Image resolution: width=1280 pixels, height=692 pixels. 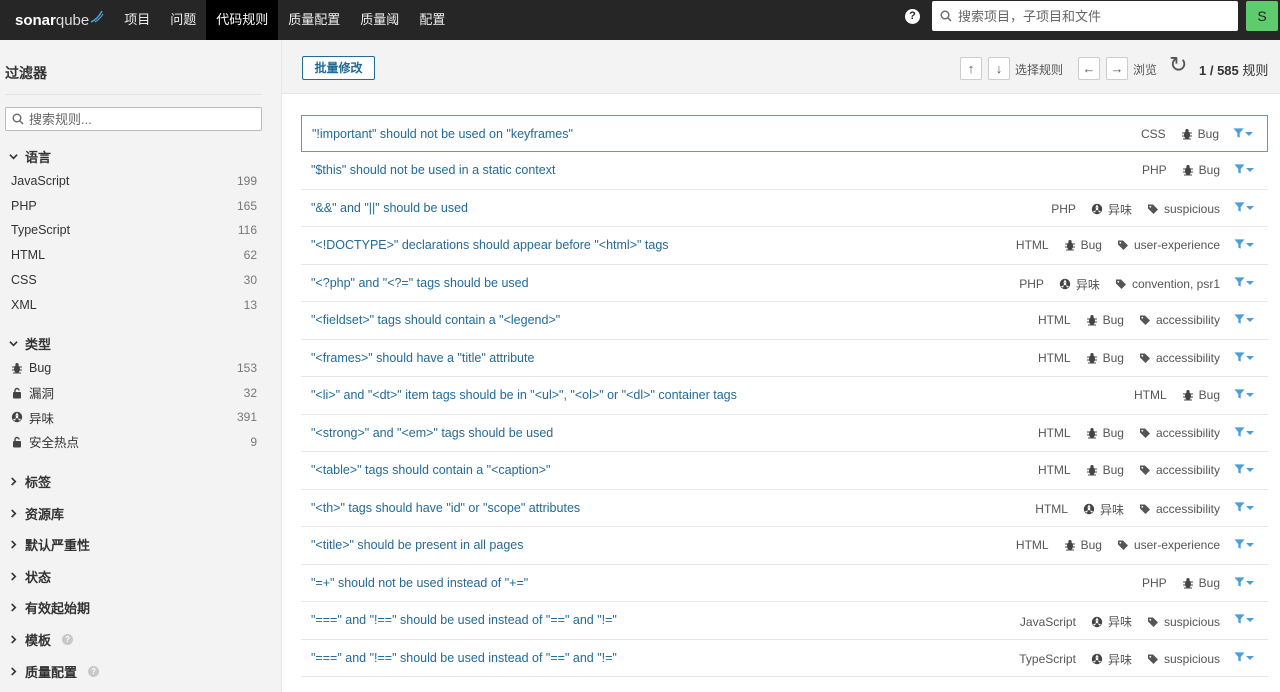 What do you see at coordinates (242, 20) in the screenshot?
I see `nav-item: 代码规则` at bounding box center [242, 20].